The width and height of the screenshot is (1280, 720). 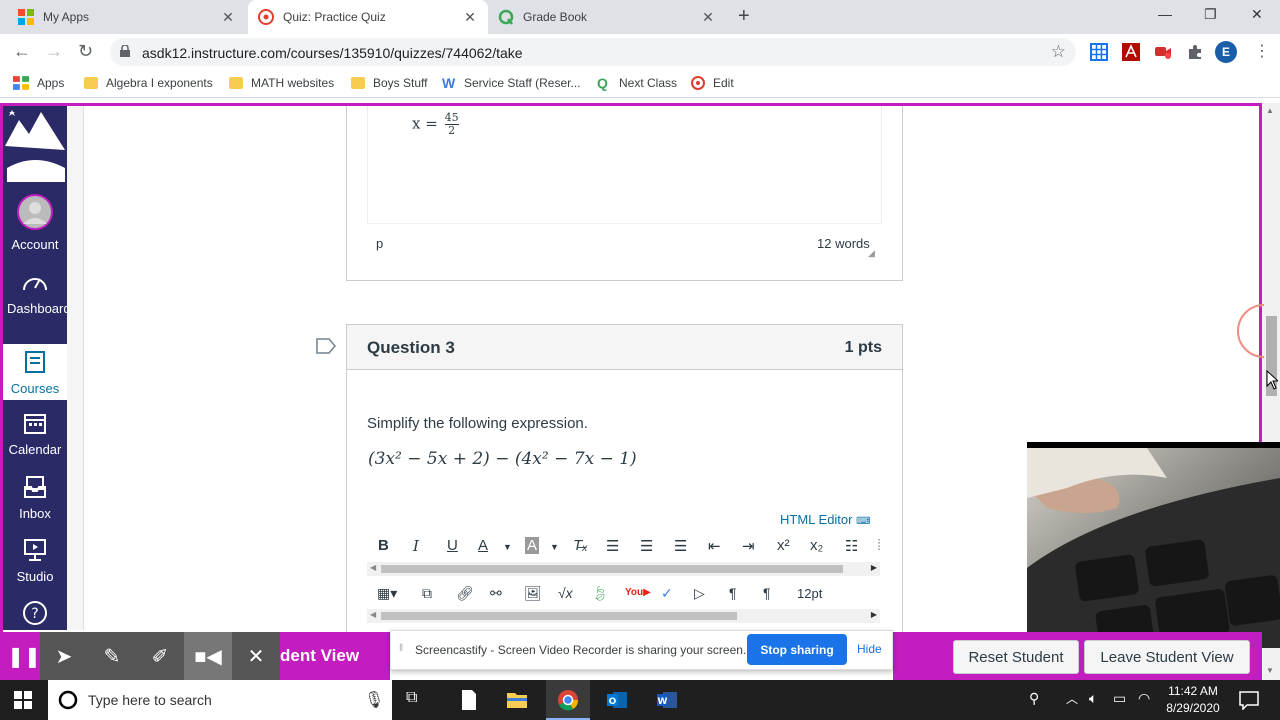 What do you see at coordinates (1072, 698) in the screenshot?
I see `show-hidden-icons-icon: ︿` at bounding box center [1072, 698].